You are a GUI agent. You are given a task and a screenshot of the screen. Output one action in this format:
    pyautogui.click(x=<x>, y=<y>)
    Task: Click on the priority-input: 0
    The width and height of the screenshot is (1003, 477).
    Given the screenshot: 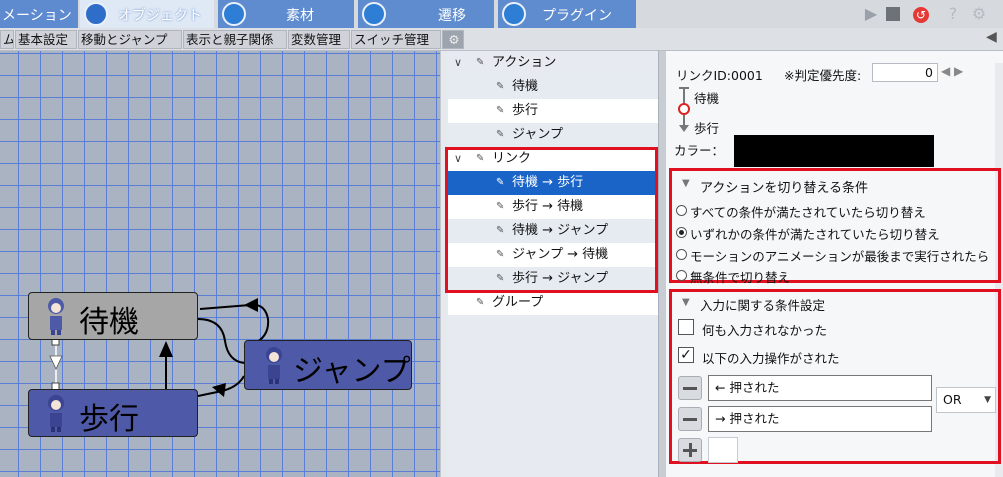 What is the action you would take?
    pyautogui.click(x=905, y=72)
    